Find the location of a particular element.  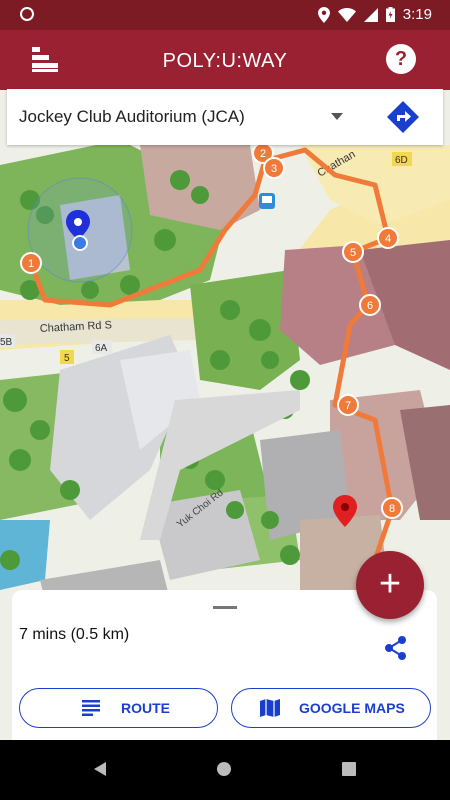

route-button: ROUTE is located at coordinates (118, 708).